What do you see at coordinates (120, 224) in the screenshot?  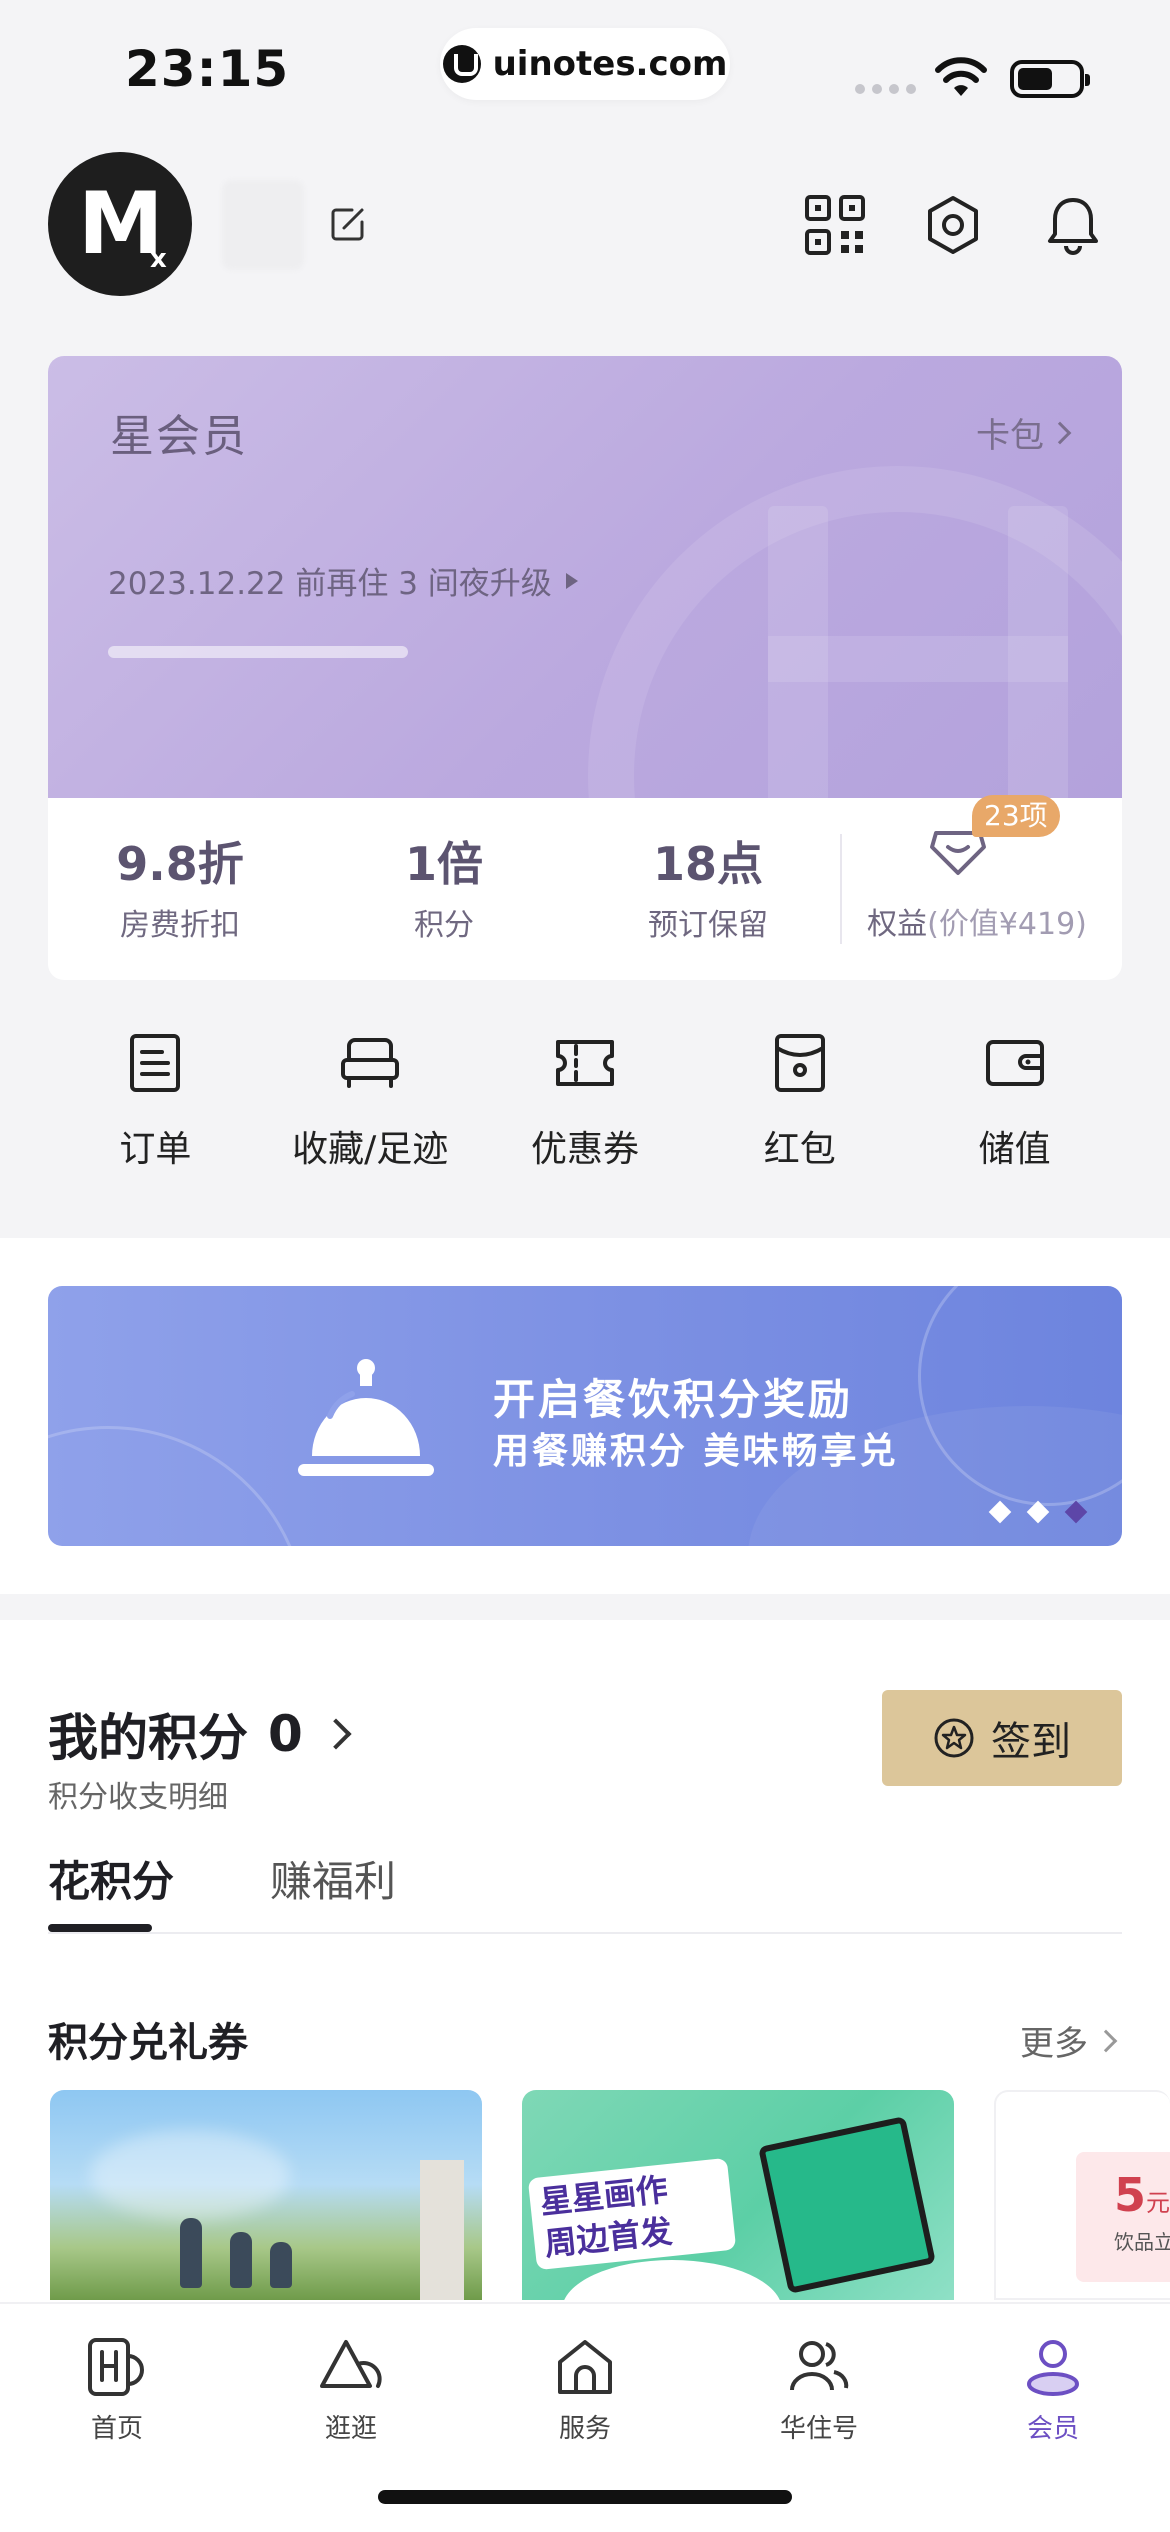 I see `avatar: M x` at bounding box center [120, 224].